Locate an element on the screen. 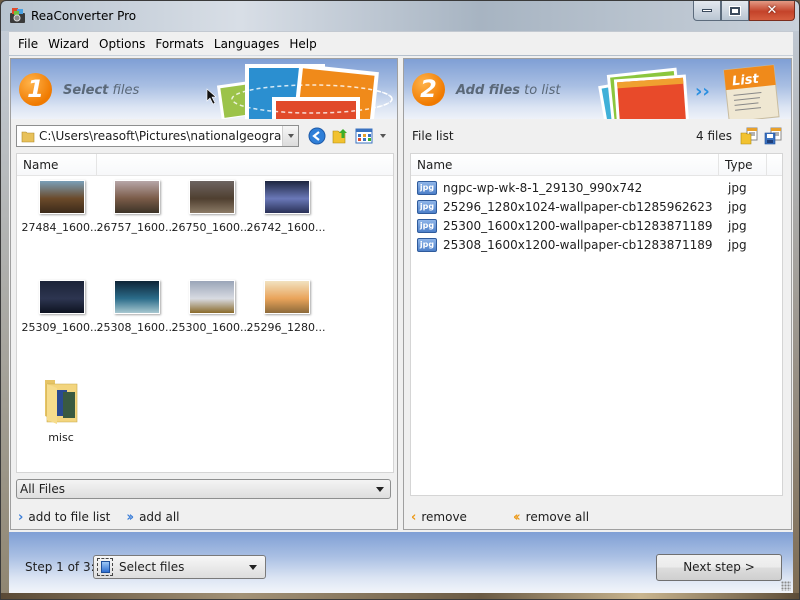 Image resolution: width=800 pixels, height=600 pixels. resize-grip is located at coordinates (786, 586).